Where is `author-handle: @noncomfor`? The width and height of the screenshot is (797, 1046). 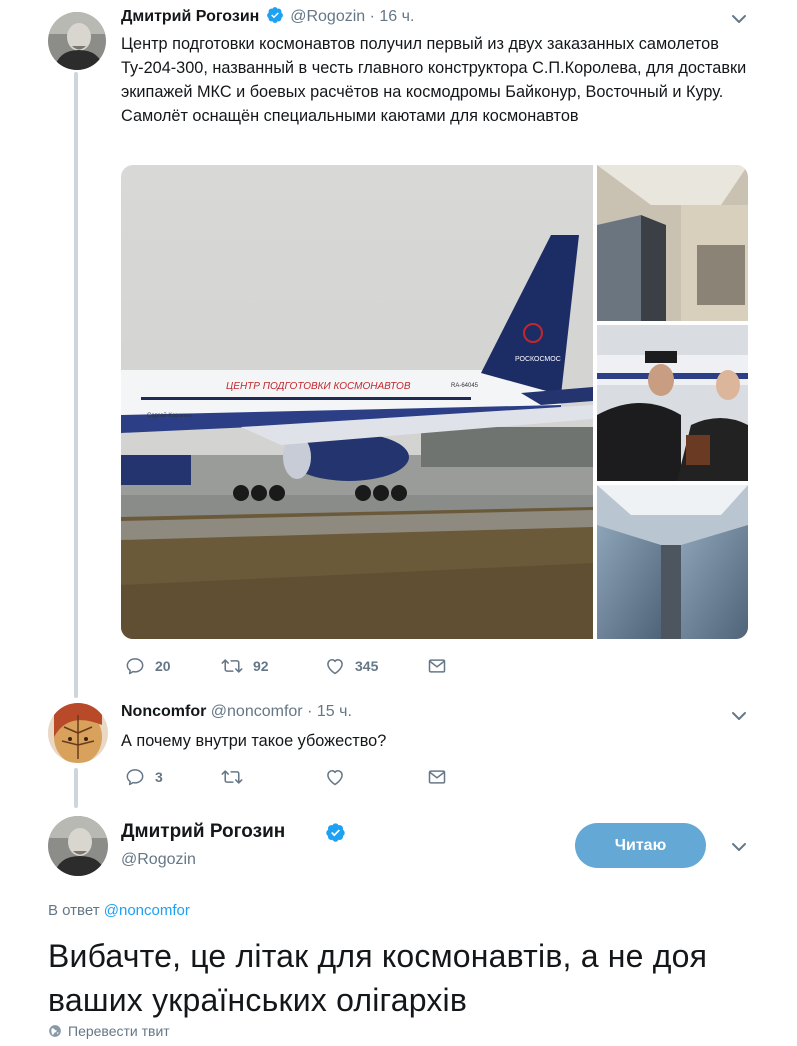
author-handle: @noncomfor is located at coordinates (257, 711).